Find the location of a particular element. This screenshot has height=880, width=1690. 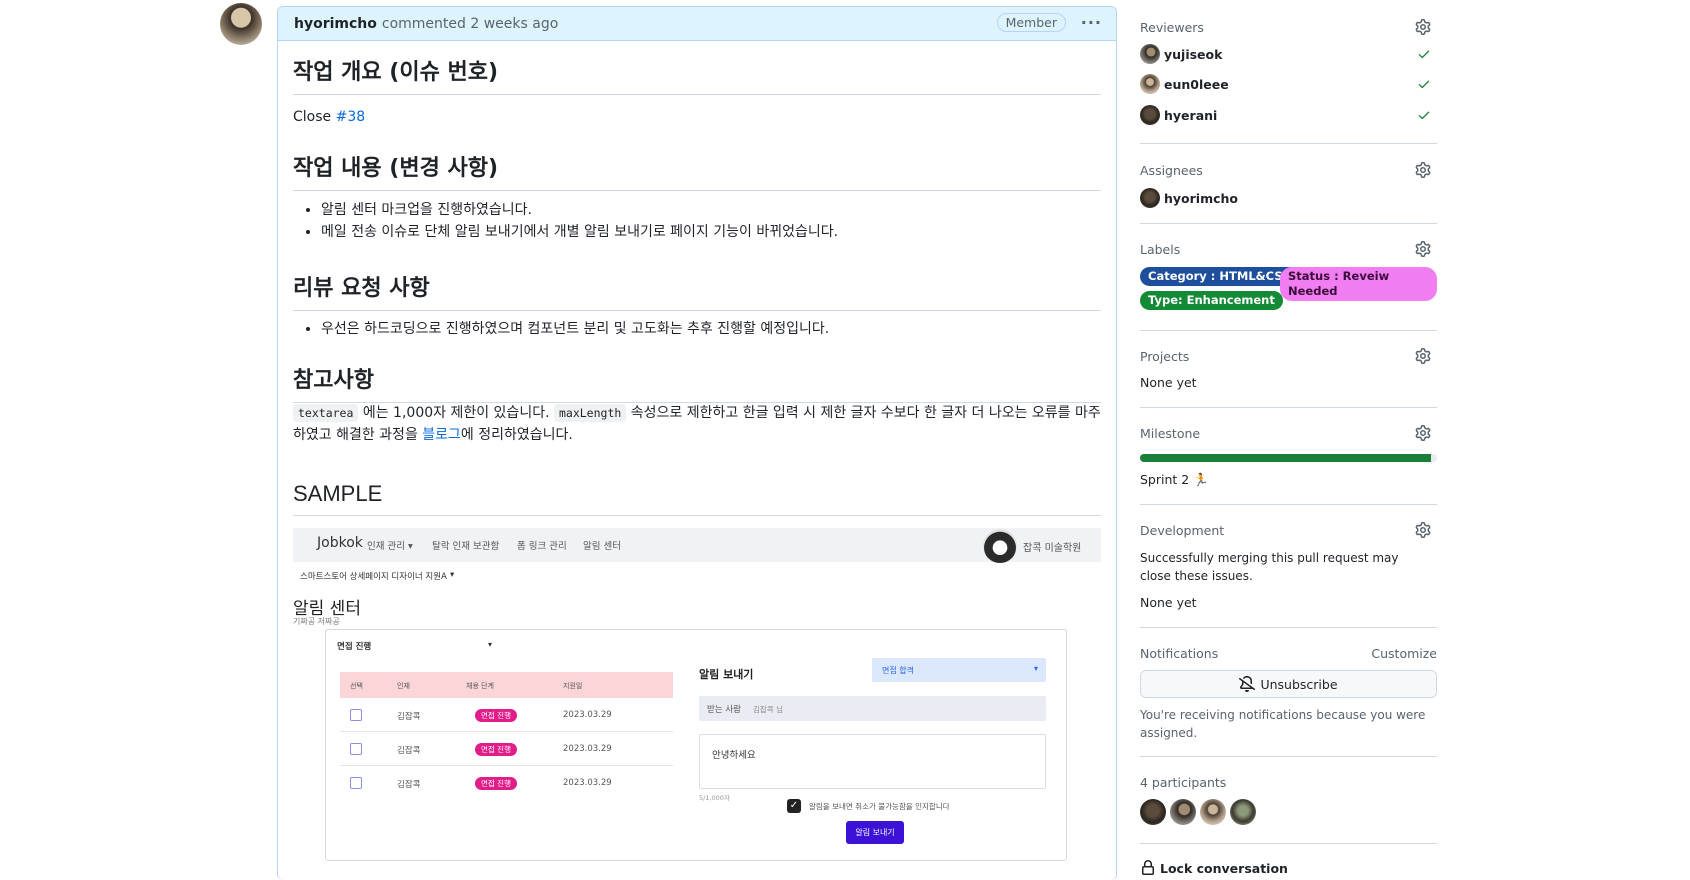

sample-select-caret-icon: ▾ is located at coordinates (1035, 668).